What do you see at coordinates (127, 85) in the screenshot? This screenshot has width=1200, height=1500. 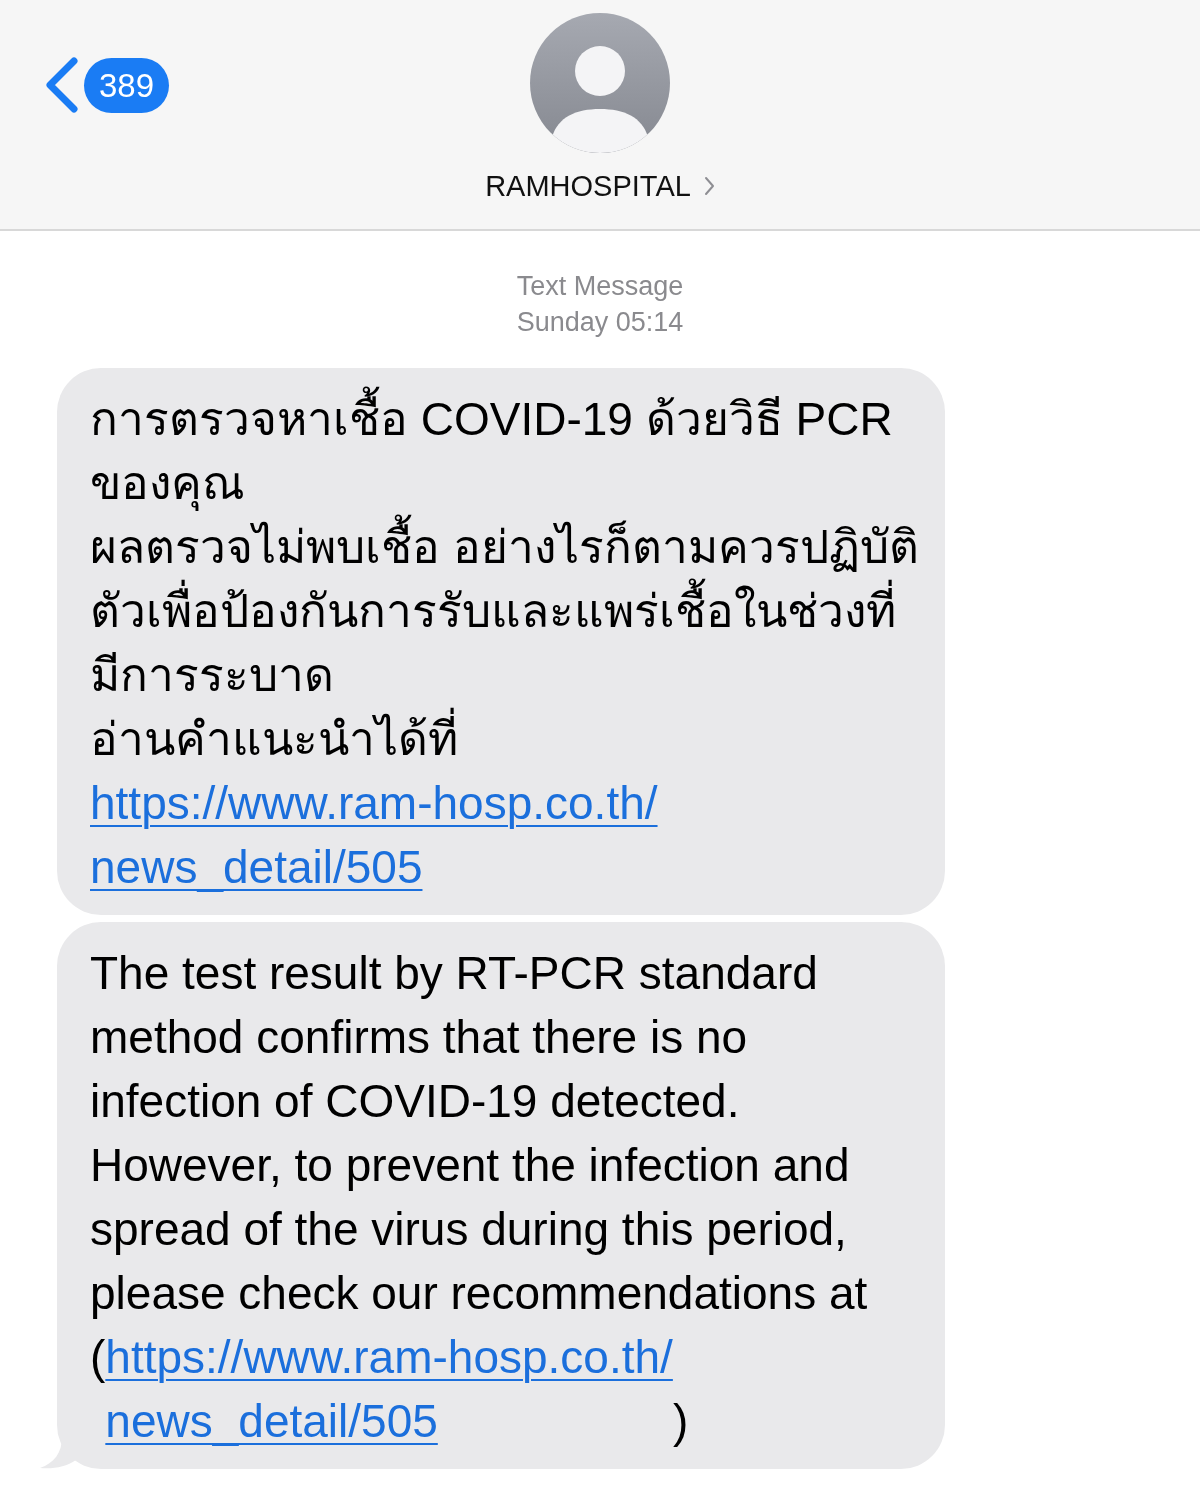 I see `unread-count-badge: 389` at bounding box center [127, 85].